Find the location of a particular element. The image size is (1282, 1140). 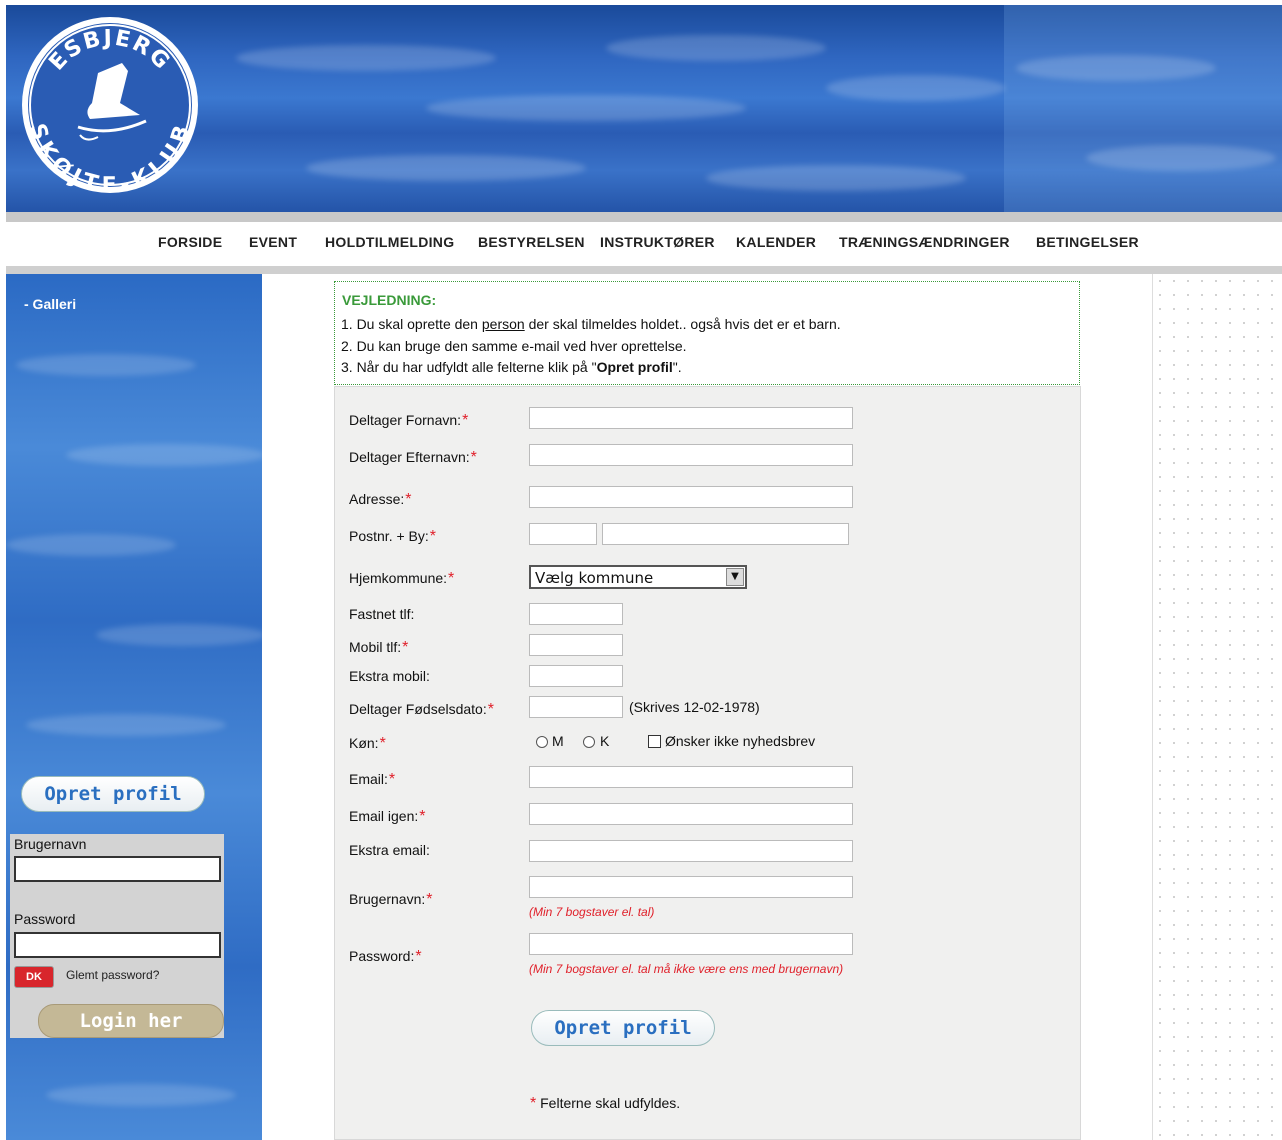

postcode-input is located at coordinates (563, 534).